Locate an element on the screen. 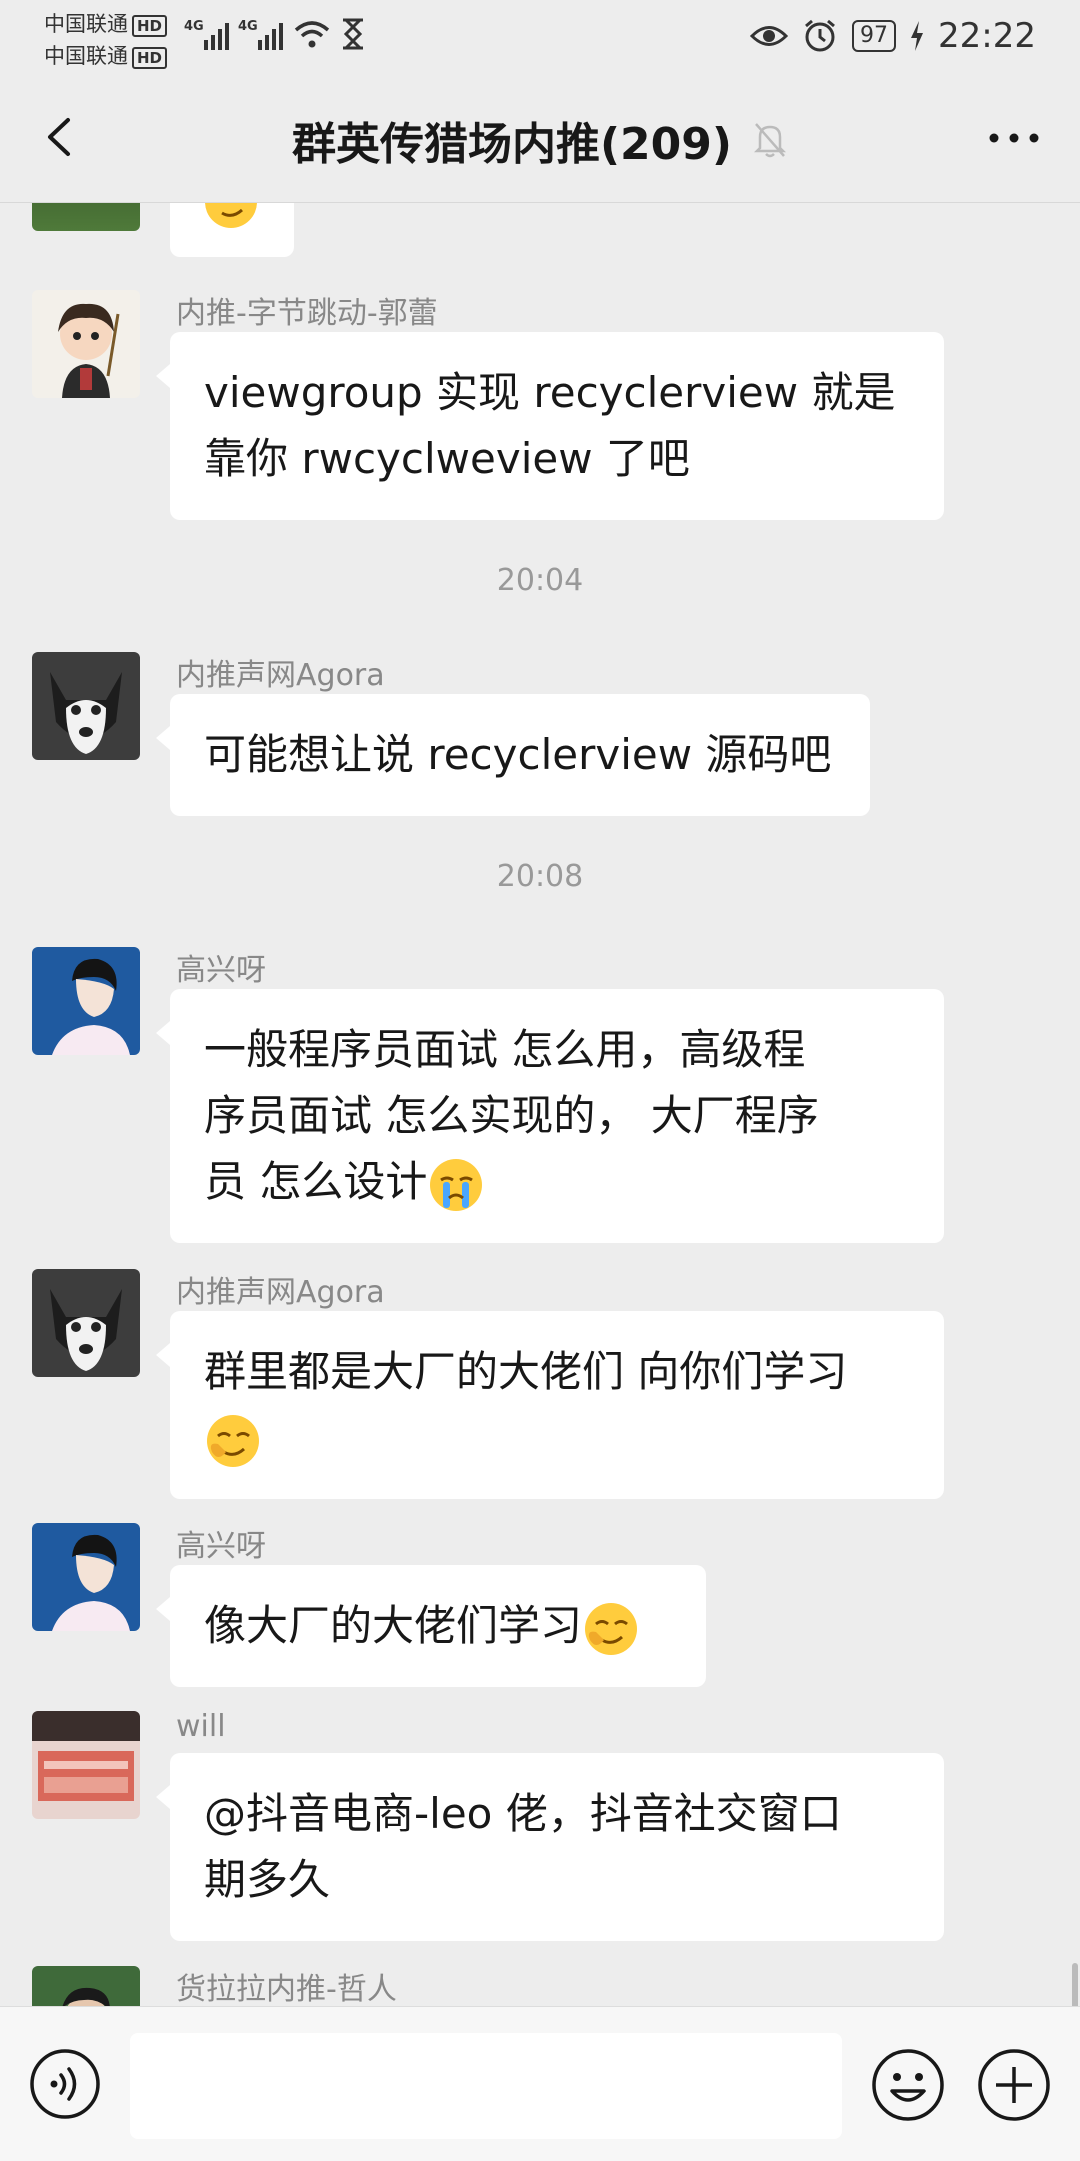 Image resolution: width=1080 pixels, height=2161 pixels. clock: 22:22 is located at coordinates (987, 36).